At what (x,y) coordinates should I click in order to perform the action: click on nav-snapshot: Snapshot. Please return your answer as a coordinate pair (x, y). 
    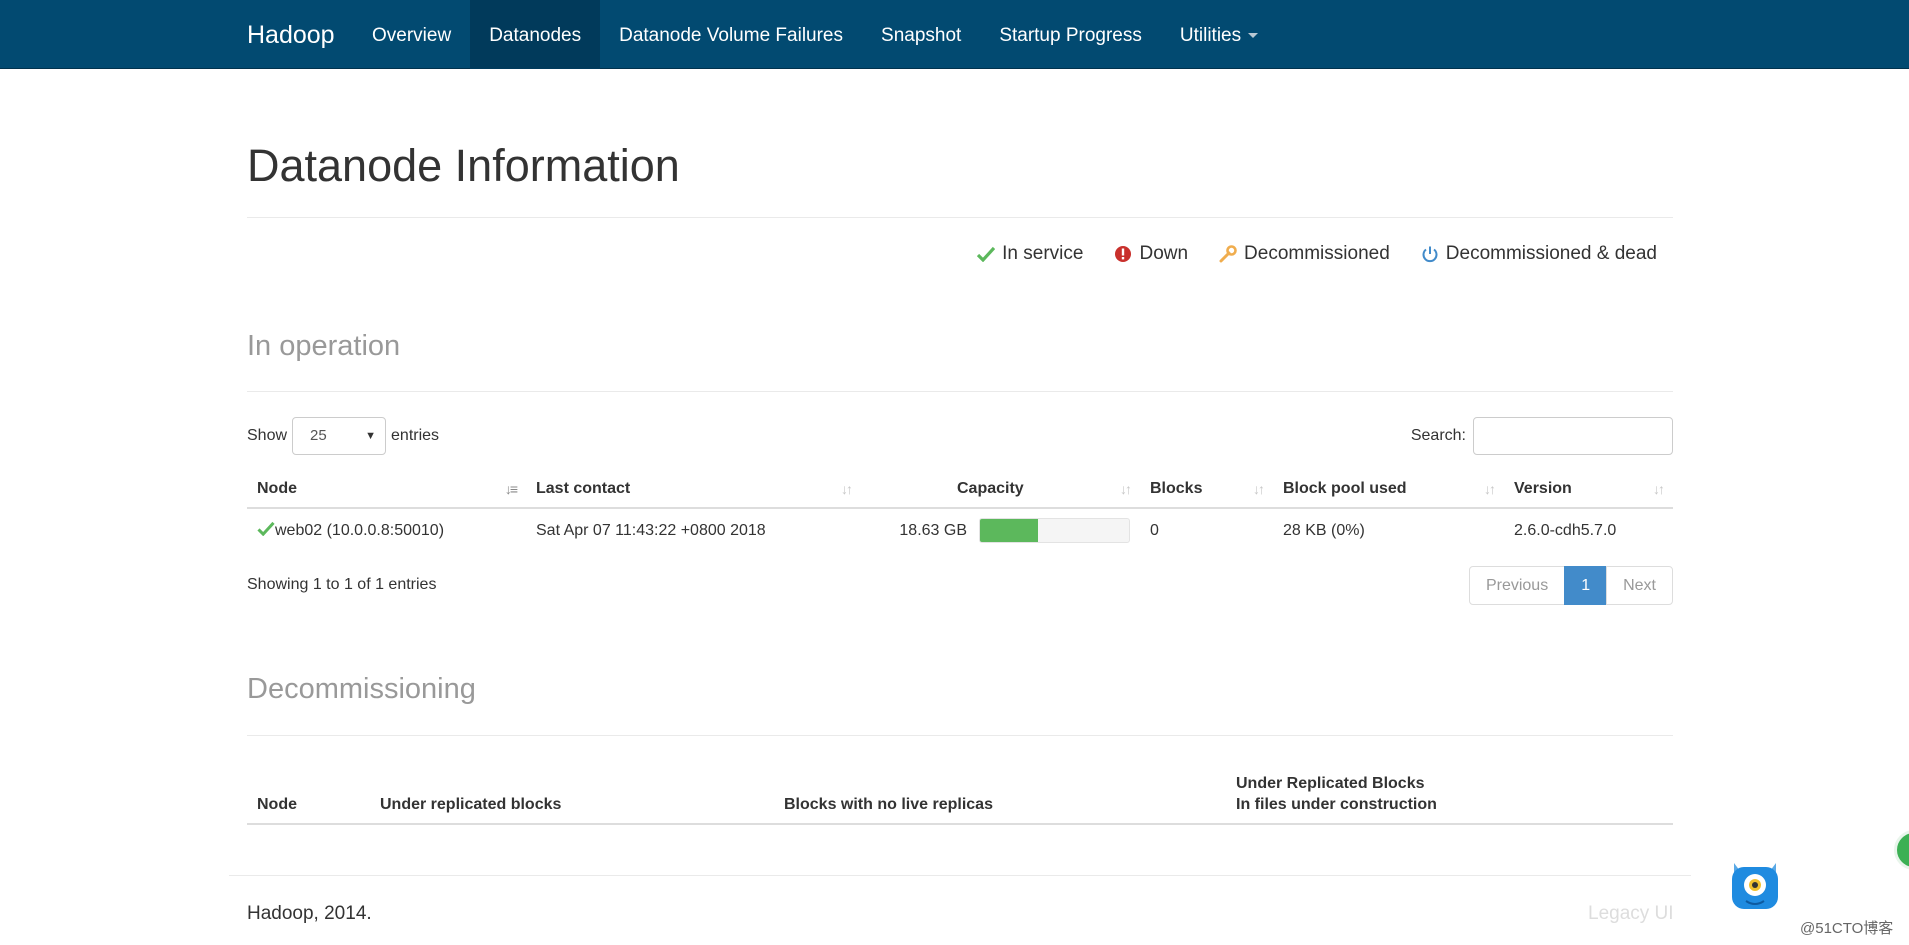
    Looking at the image, I should click on (921, 34).